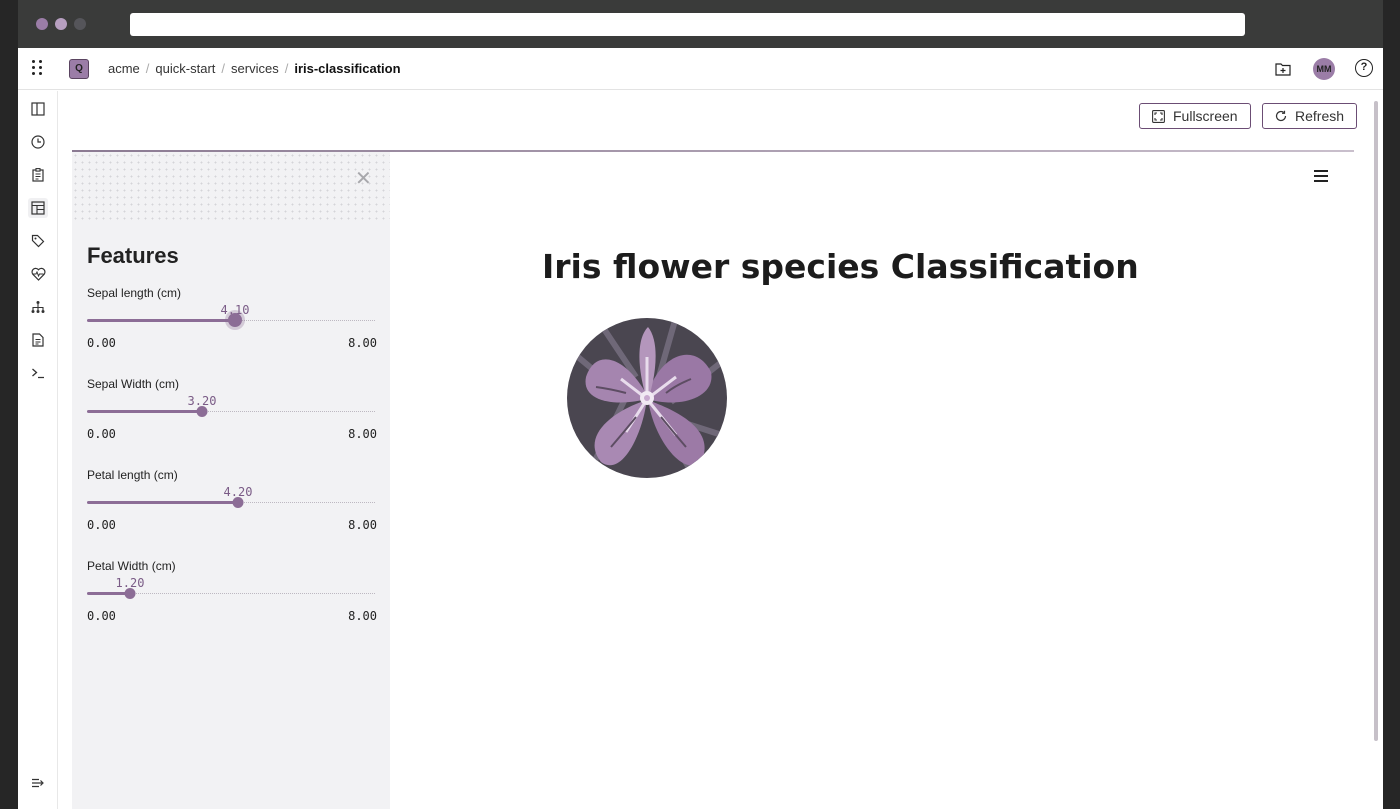 This screenshot has height=809, width=1400. I want to click on scrollbar, so click(1376, 421).